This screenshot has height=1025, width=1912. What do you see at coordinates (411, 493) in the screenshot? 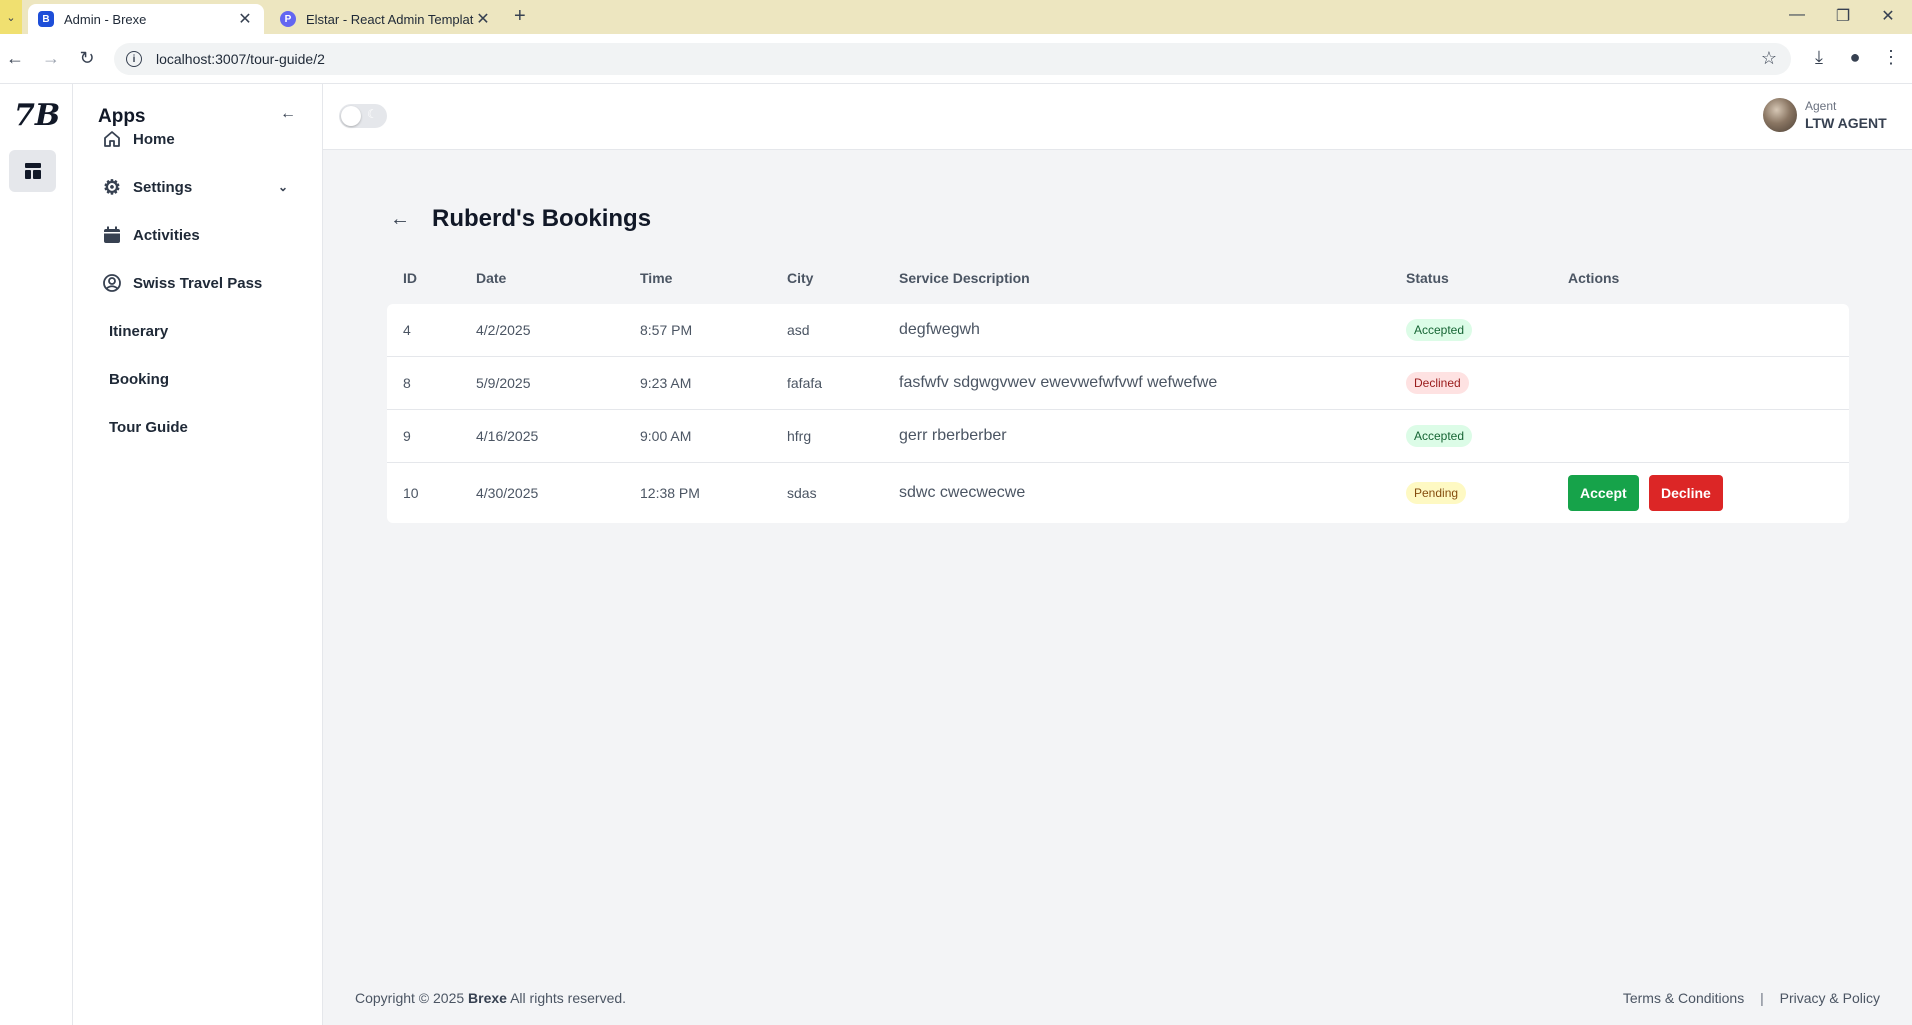
I see `cell-id: 10` at bounding box center [411, 493].